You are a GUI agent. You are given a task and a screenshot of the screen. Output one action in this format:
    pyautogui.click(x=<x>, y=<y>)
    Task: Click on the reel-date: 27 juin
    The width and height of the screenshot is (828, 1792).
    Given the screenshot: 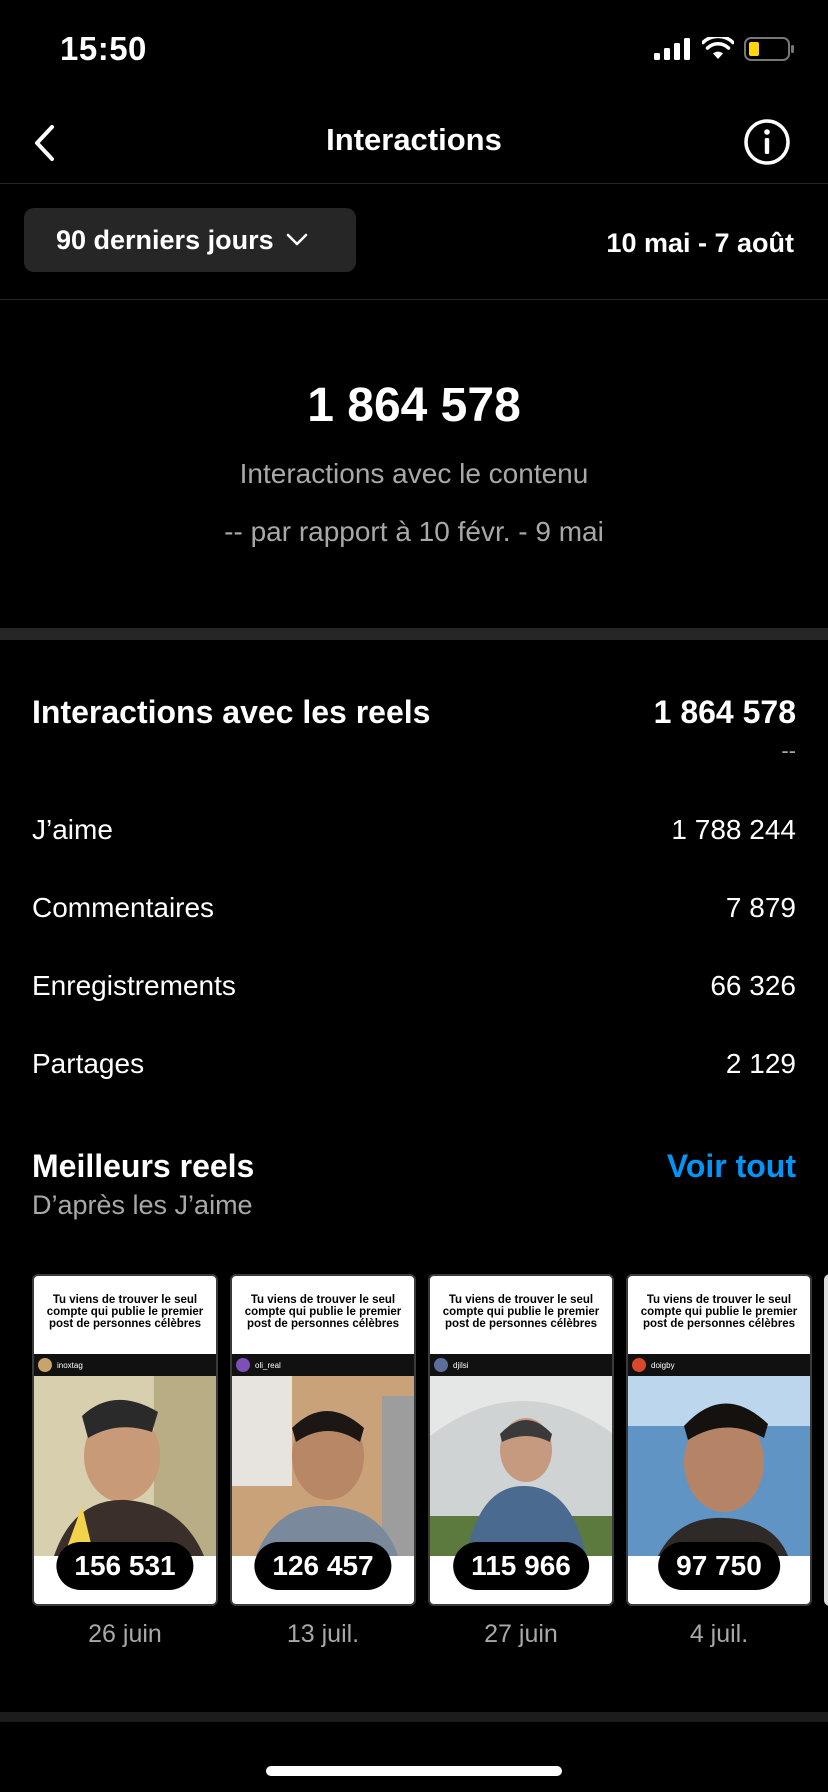 What is the action you would take?
    pyautogui.click(x=521, y=1634)
    